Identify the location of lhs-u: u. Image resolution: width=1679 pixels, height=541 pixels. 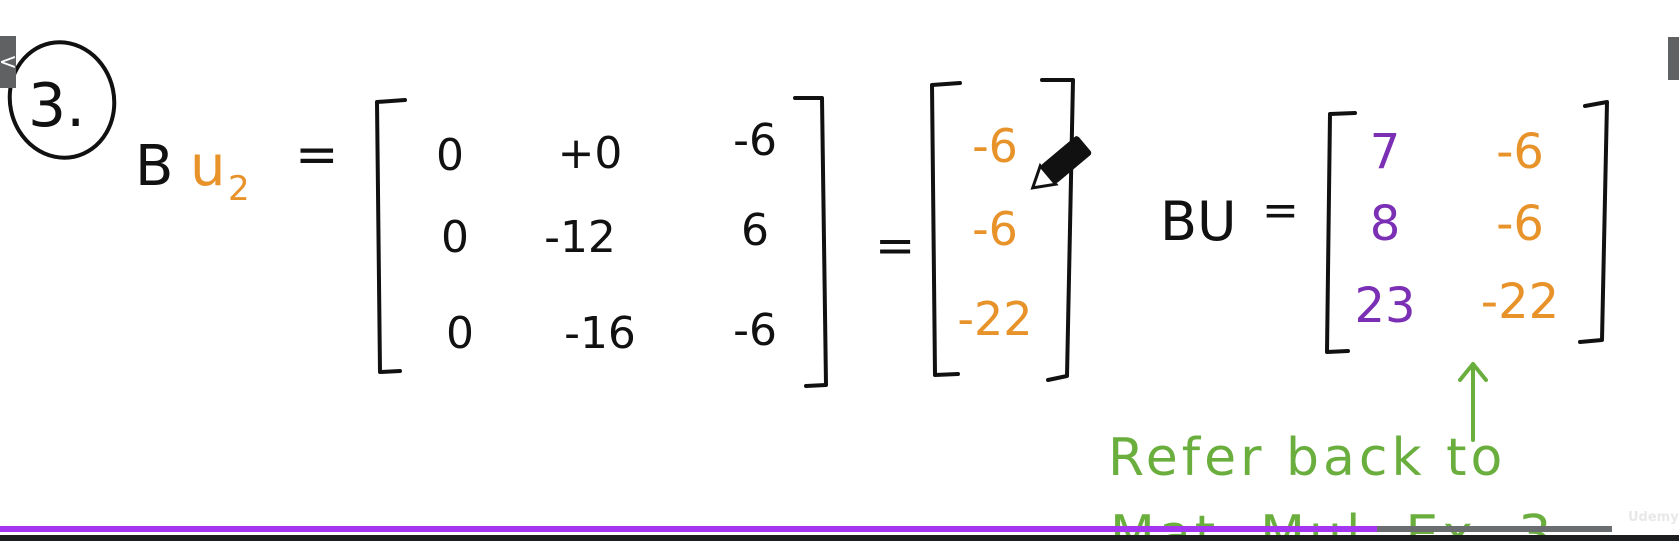
(208, 166).